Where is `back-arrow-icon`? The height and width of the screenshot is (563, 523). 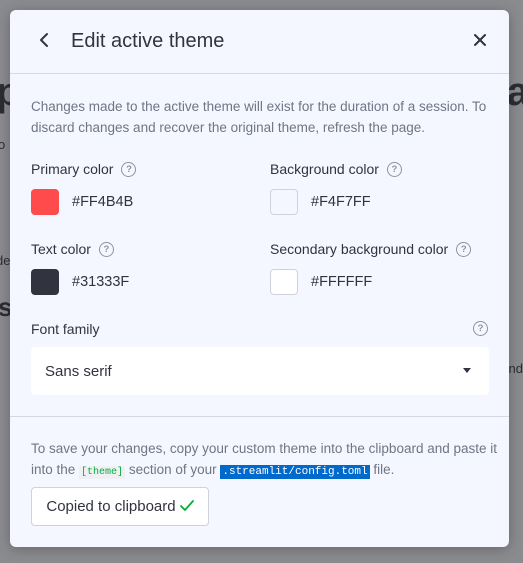
back-arrow-icon is located at coordinates (44, 42).